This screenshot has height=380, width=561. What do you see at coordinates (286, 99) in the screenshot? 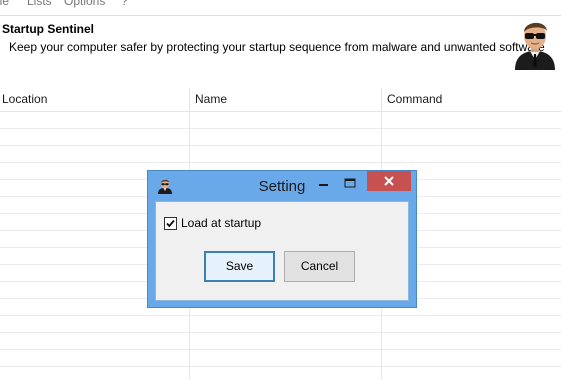
I see `column-header-name: Name` at bounding box center [286, 99].